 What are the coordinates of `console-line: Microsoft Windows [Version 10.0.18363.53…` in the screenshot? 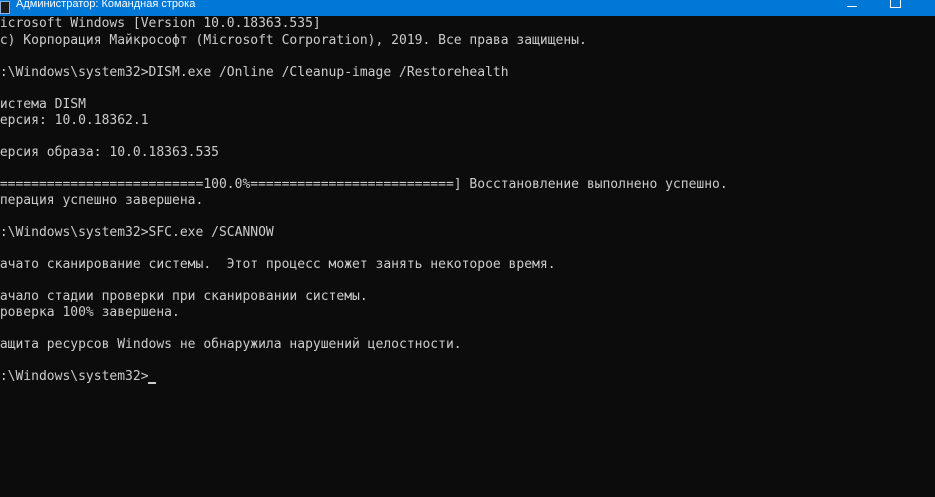 It's located at (160, 23).